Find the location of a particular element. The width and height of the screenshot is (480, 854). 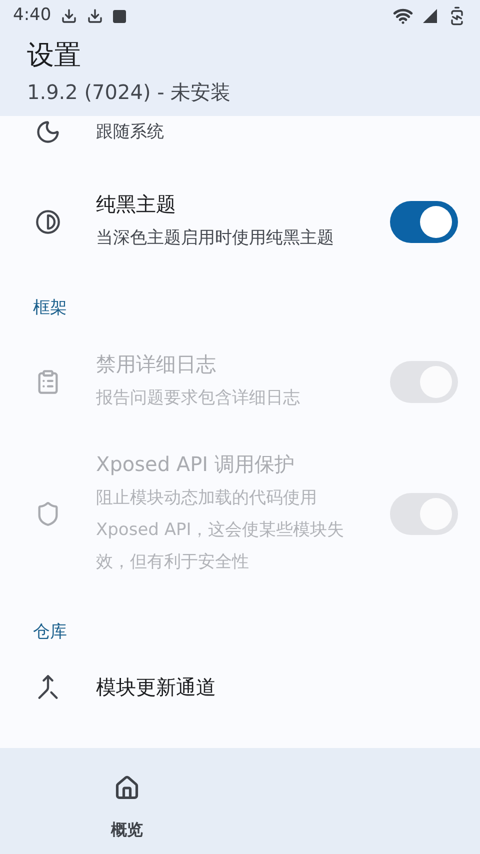

merge-arrow-icon is located at coordinates (48, 687).